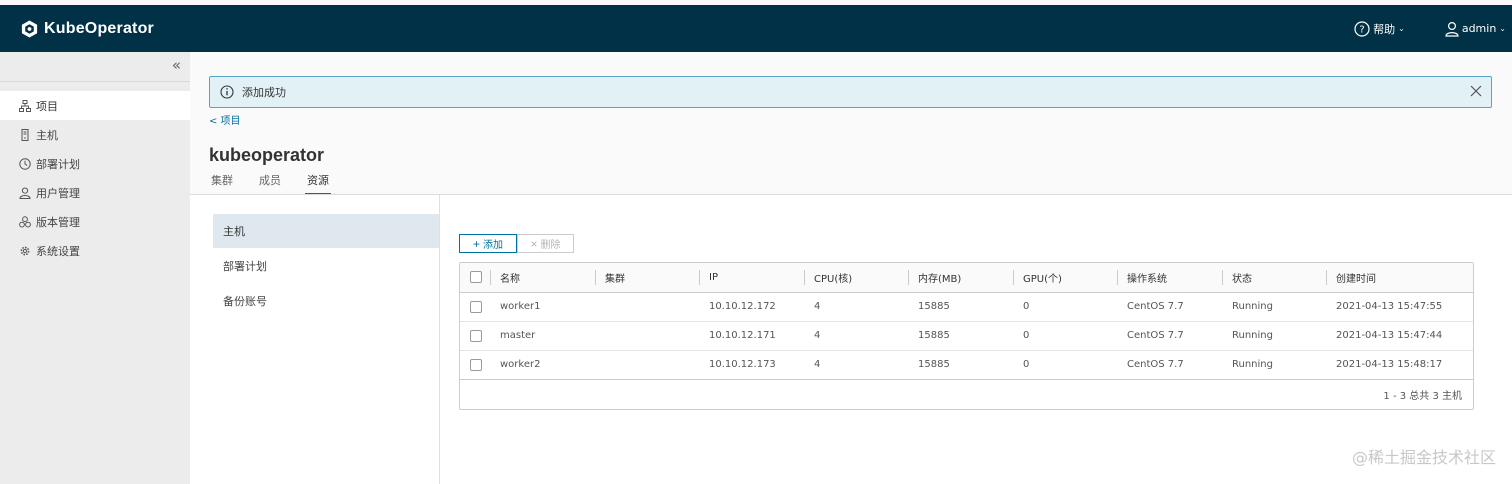  Describe the element at coordinates (1422, 396) in the screenshot. I see `pagination-summary: 1 - 3 总共 3 主机` at that location.